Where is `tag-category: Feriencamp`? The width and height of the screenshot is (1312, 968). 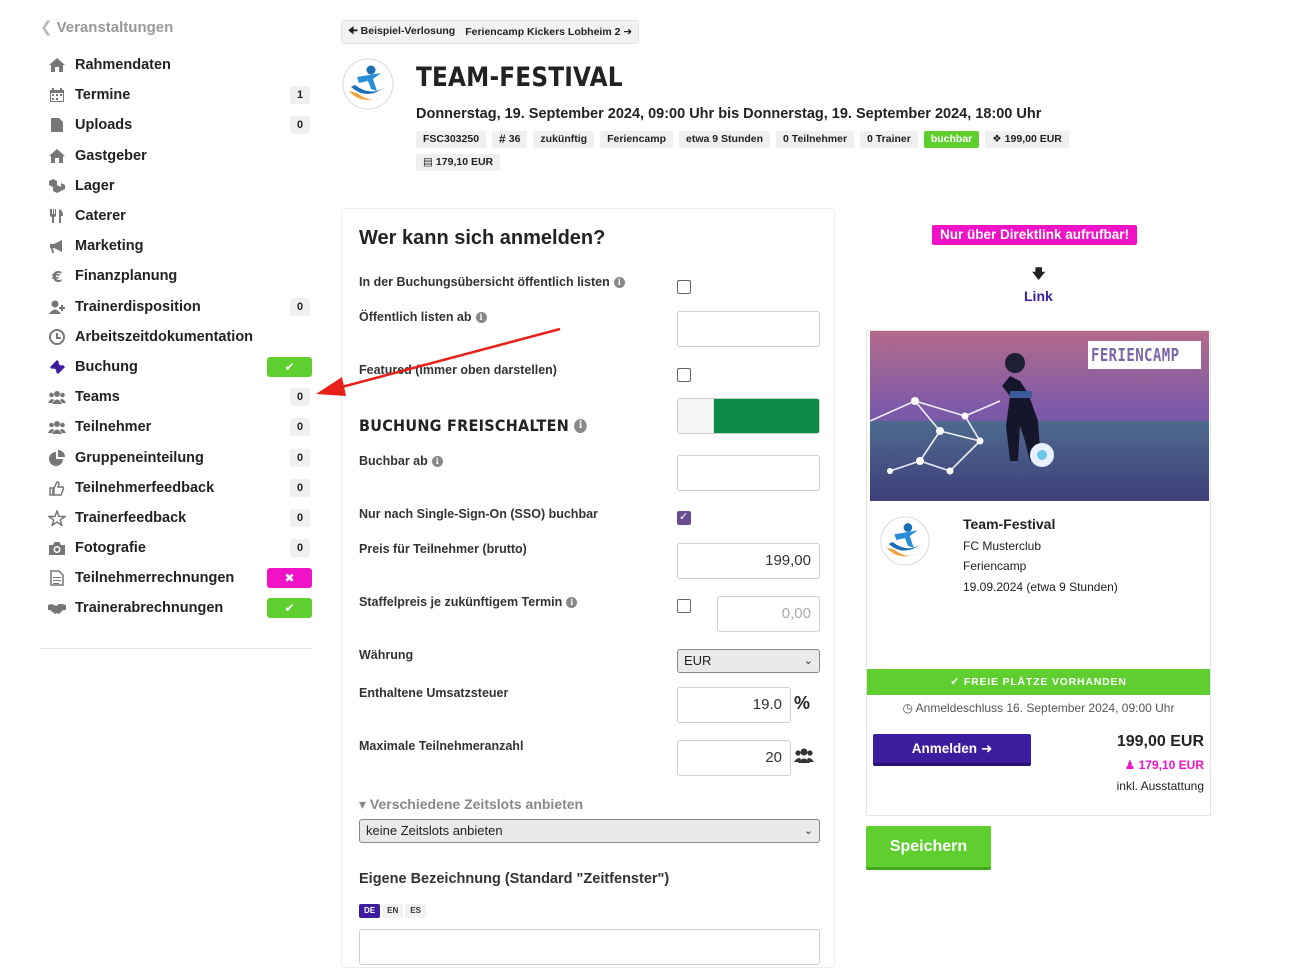
tag-category: Feriencamp is located at coordinates (637, 139).